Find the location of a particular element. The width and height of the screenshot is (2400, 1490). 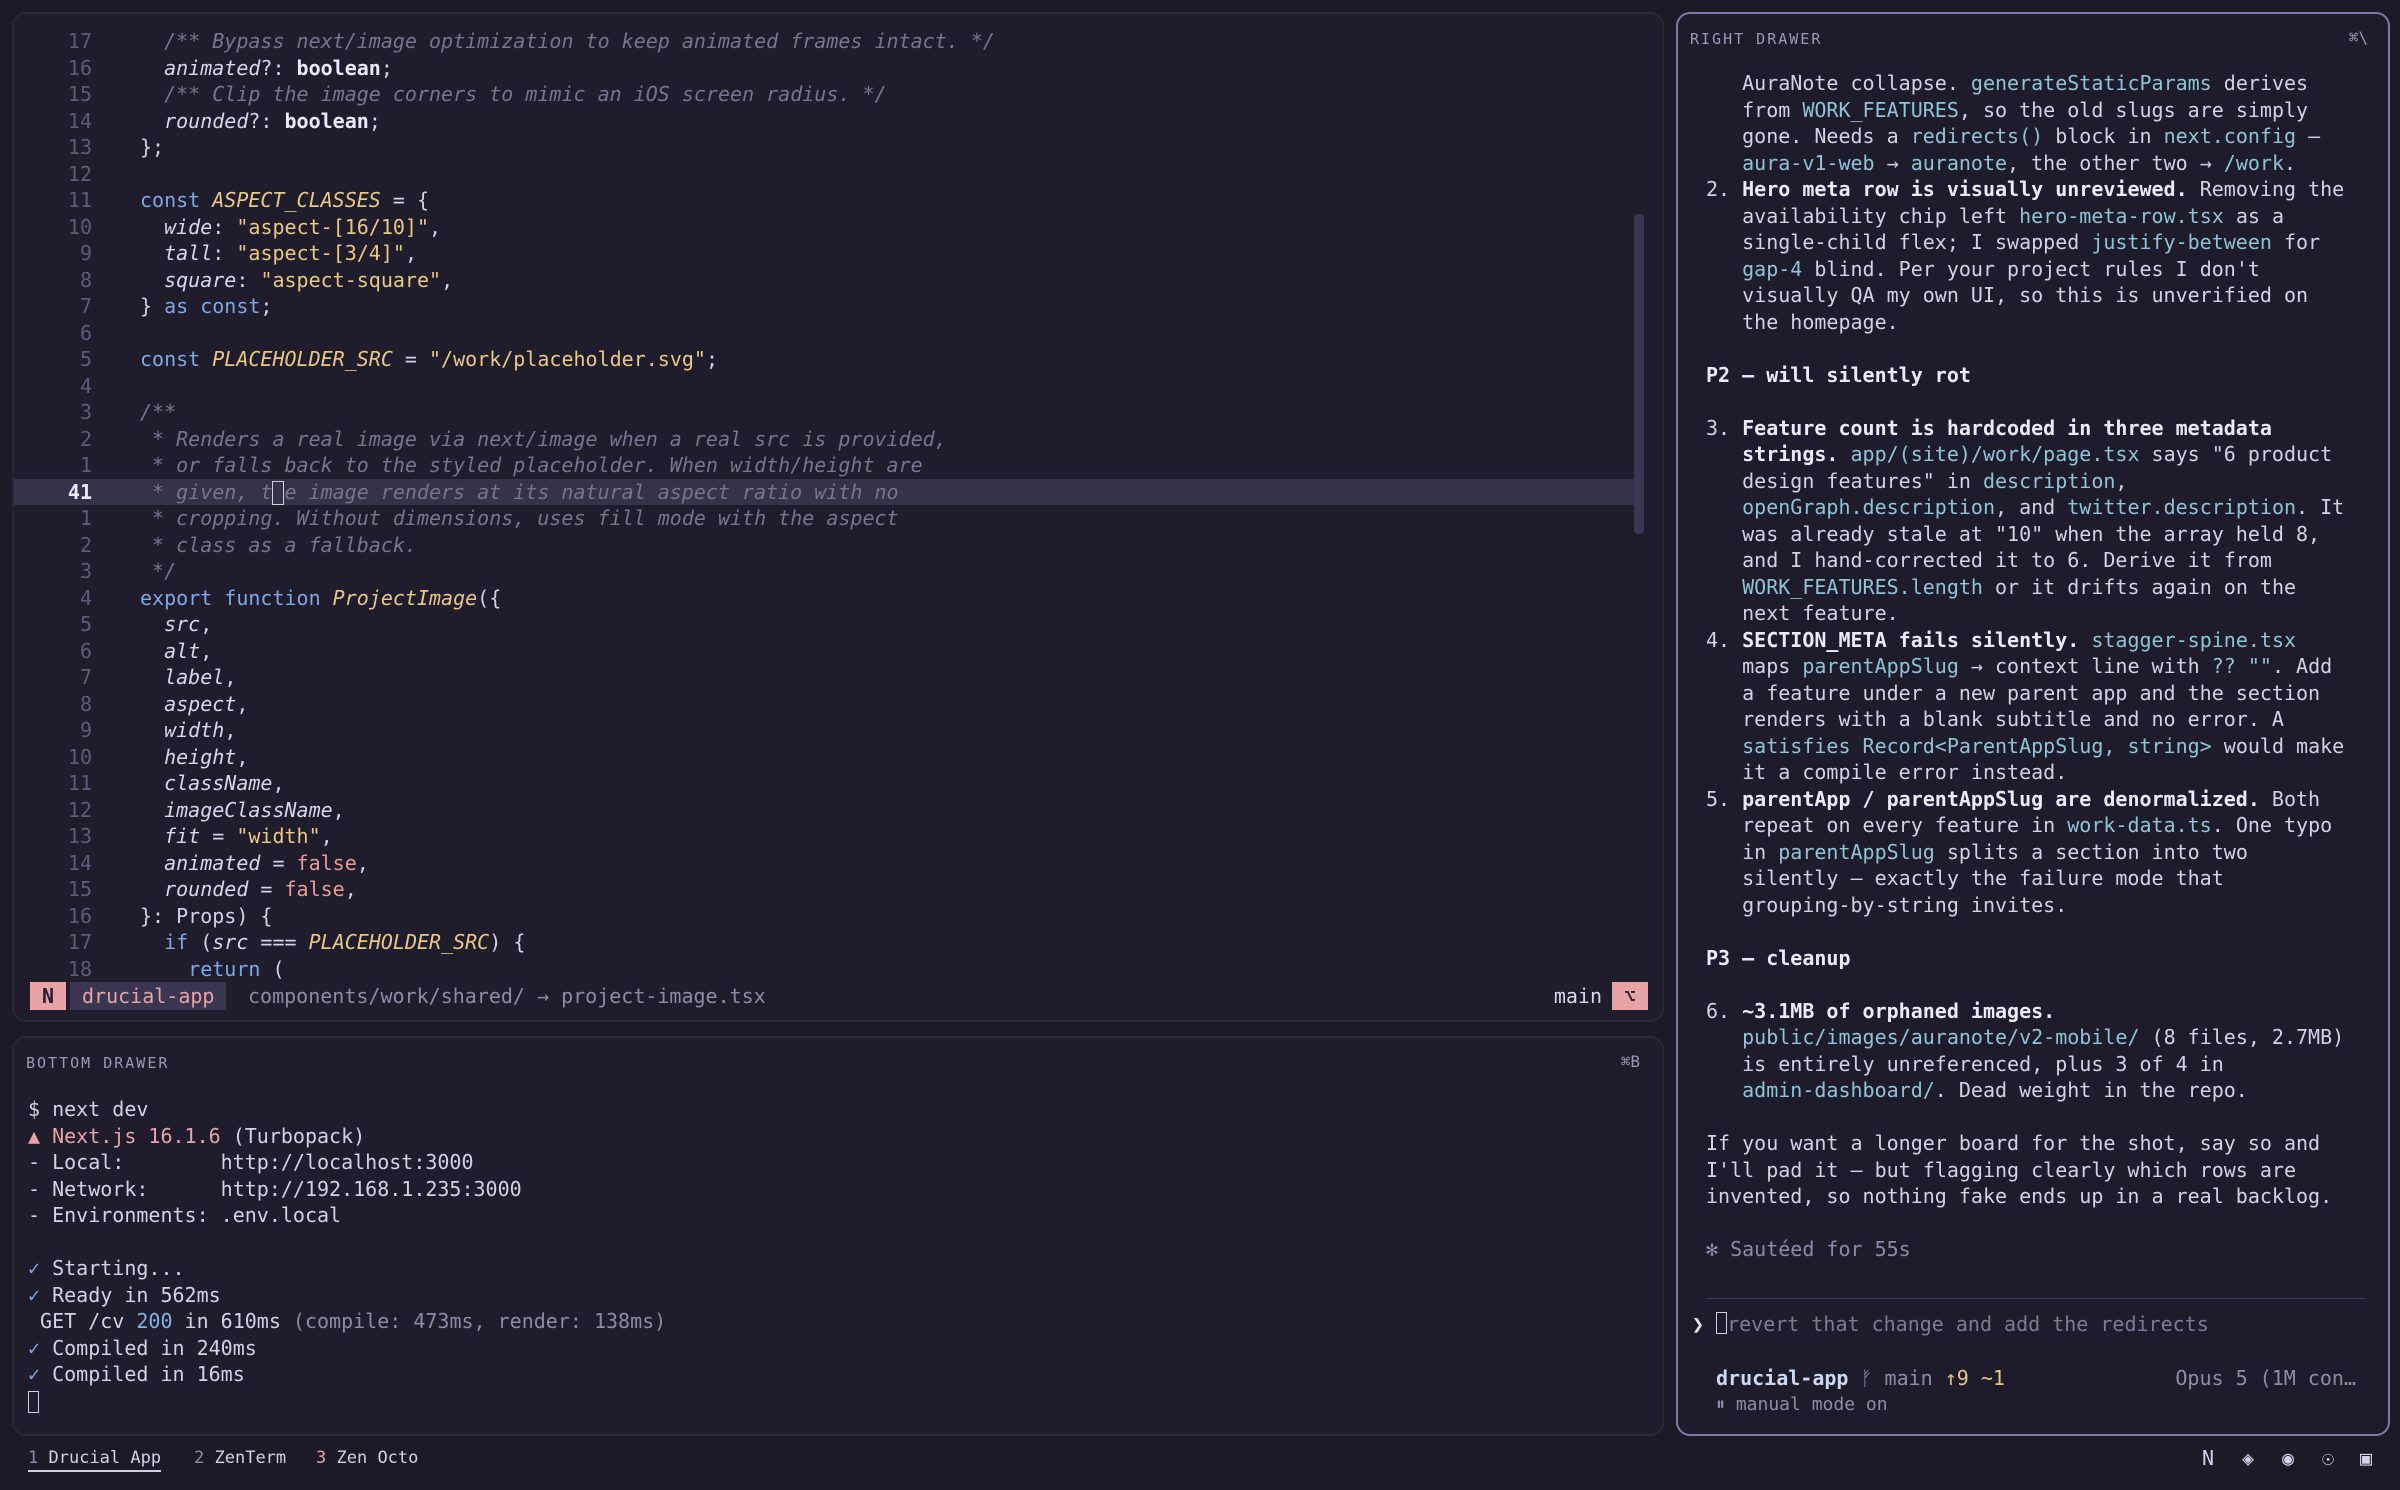

code-line: 11 className, is located at coordinates (829, 783).